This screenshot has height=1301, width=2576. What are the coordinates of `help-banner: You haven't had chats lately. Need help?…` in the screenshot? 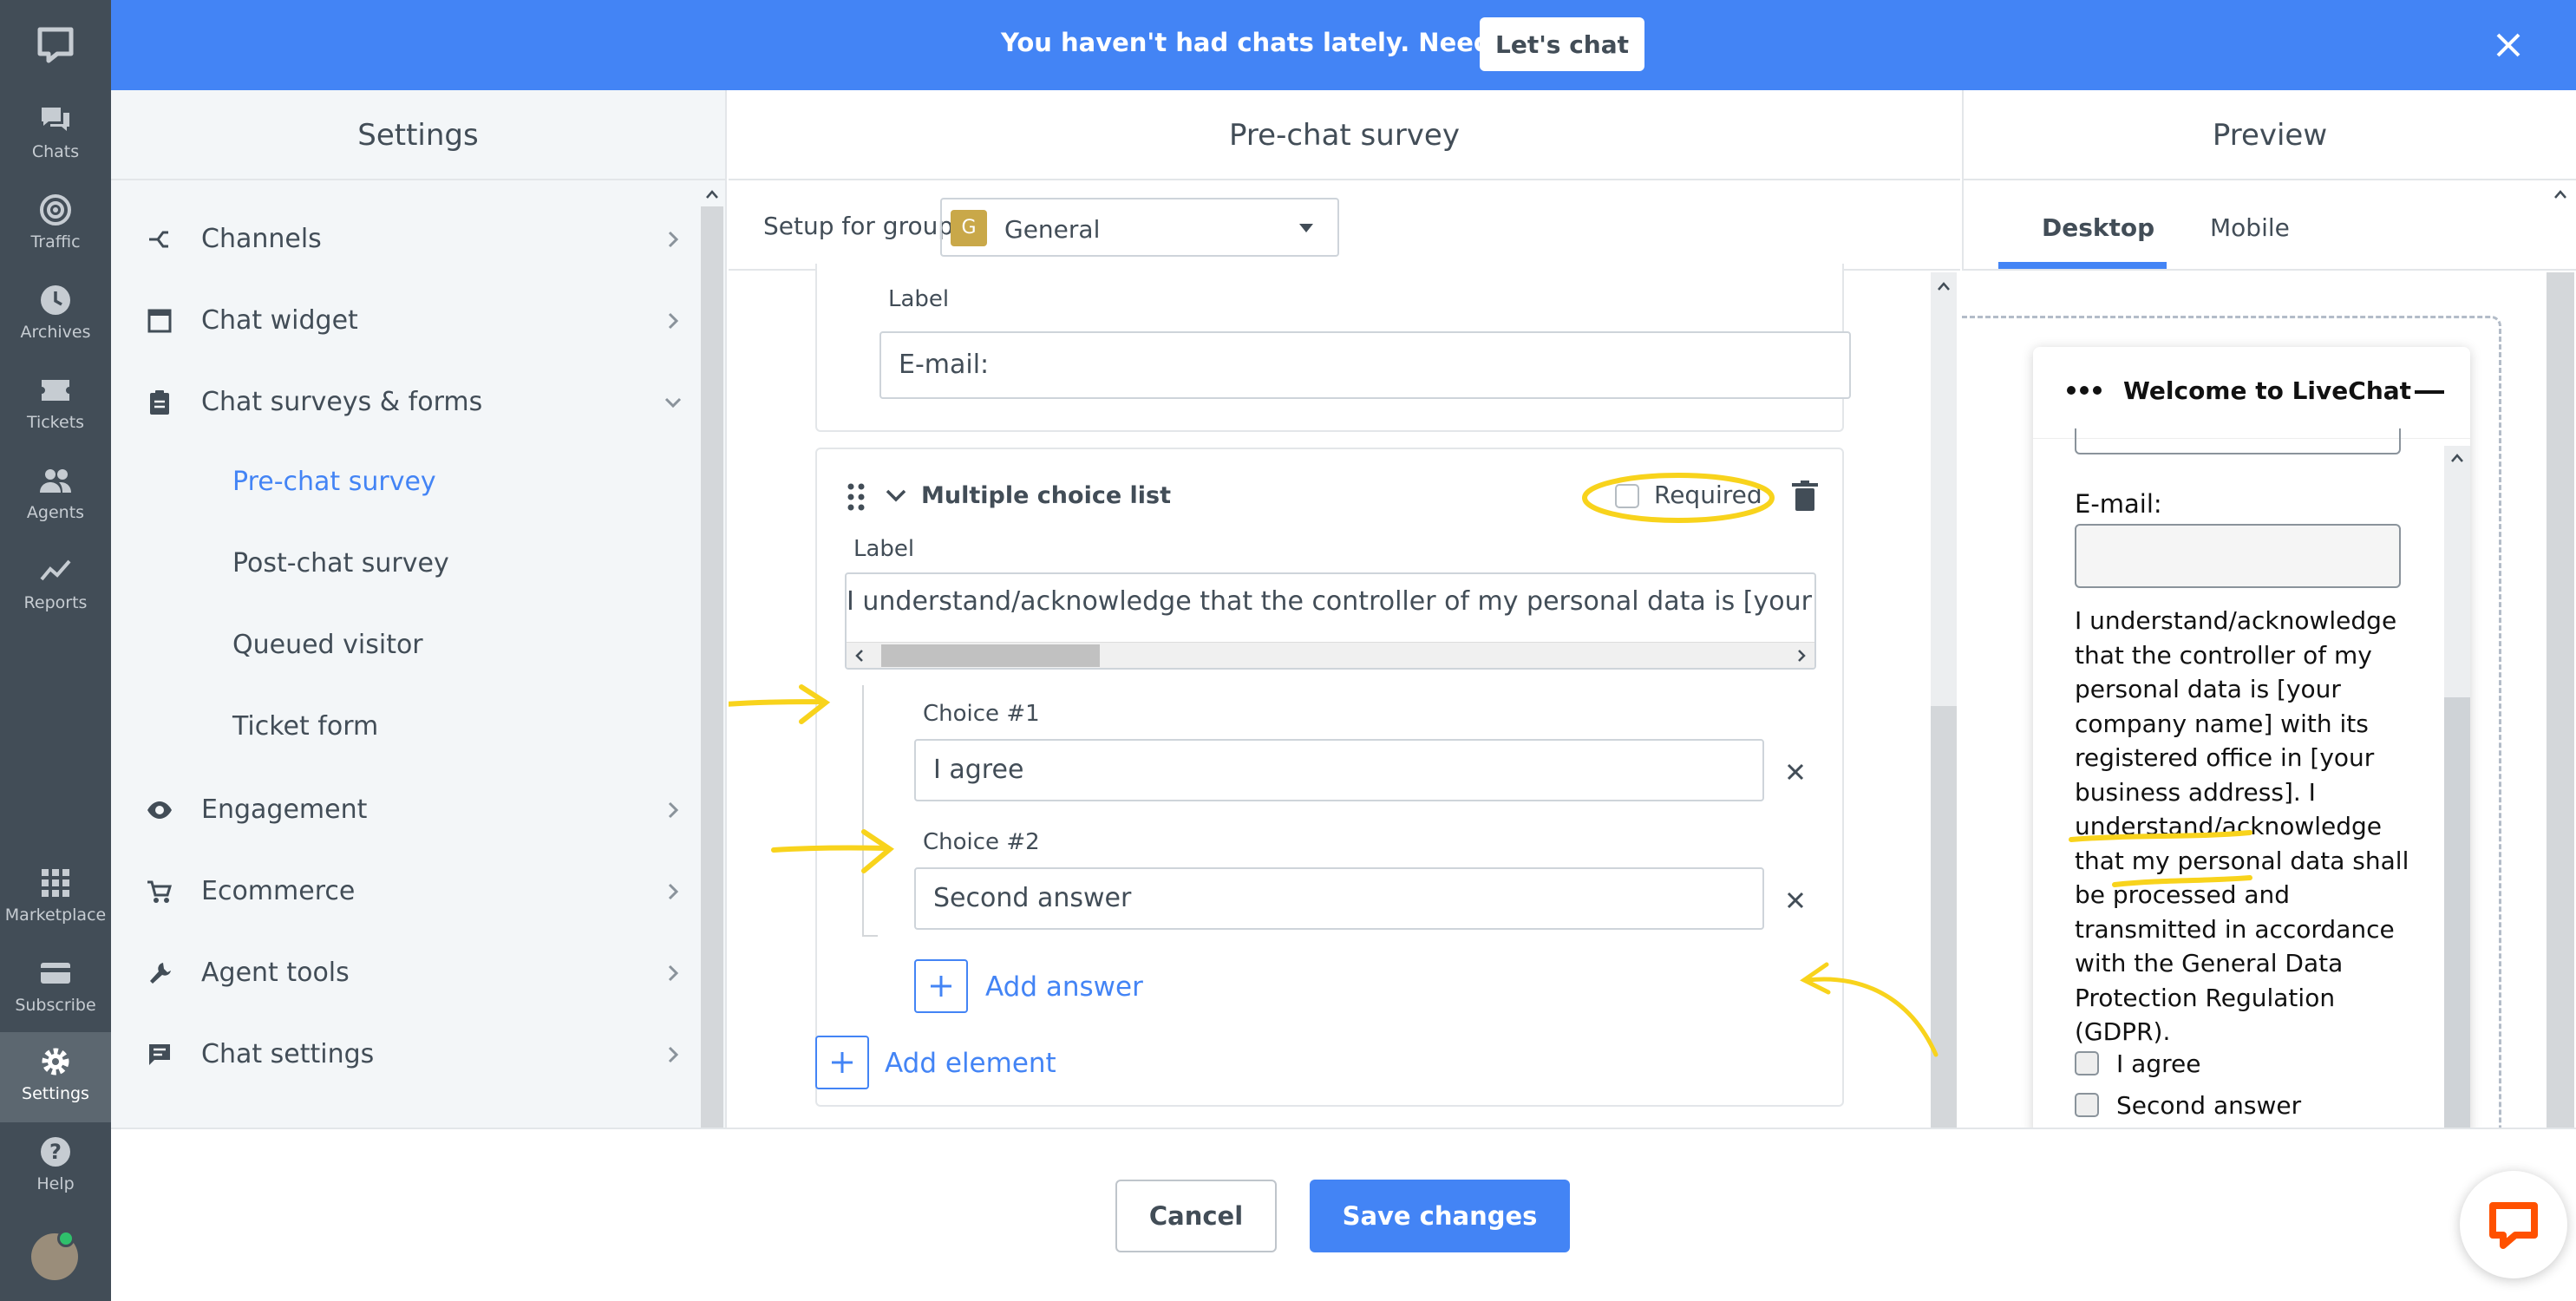 It's located at (1343, 45).